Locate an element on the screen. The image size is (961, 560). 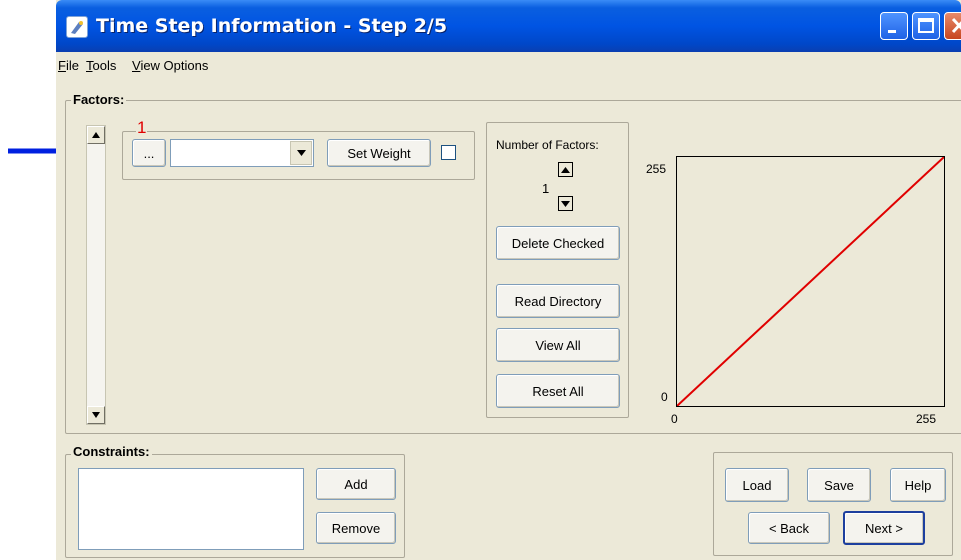
scroll-up-button is located at coordinates (96, 135).